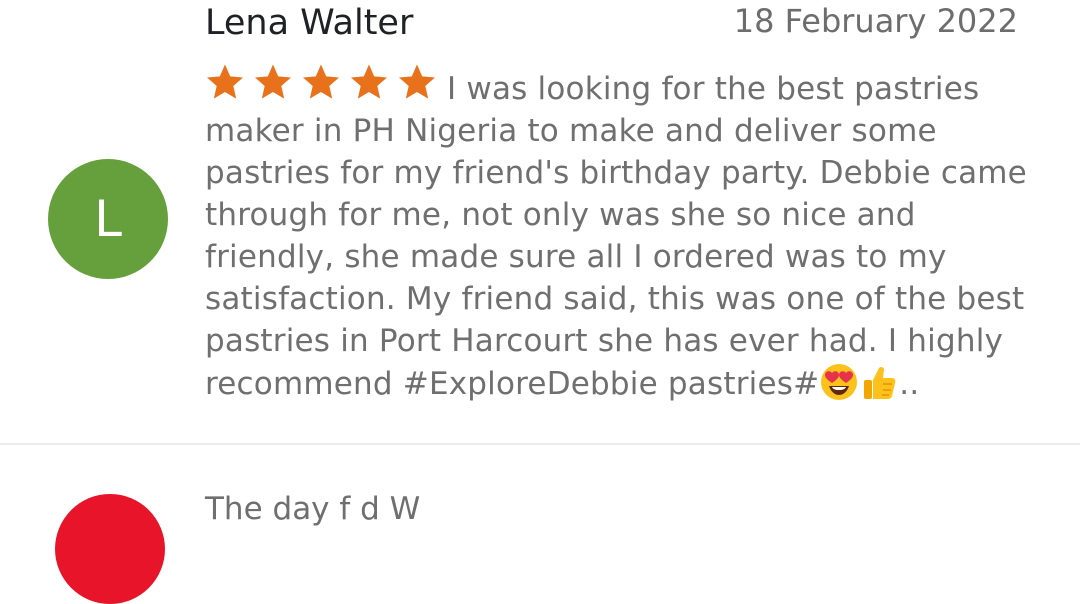 The width and height of the screenshot is (1080, 604). I want to click on reviewer-name: Lena Walter, so click(309, 23).